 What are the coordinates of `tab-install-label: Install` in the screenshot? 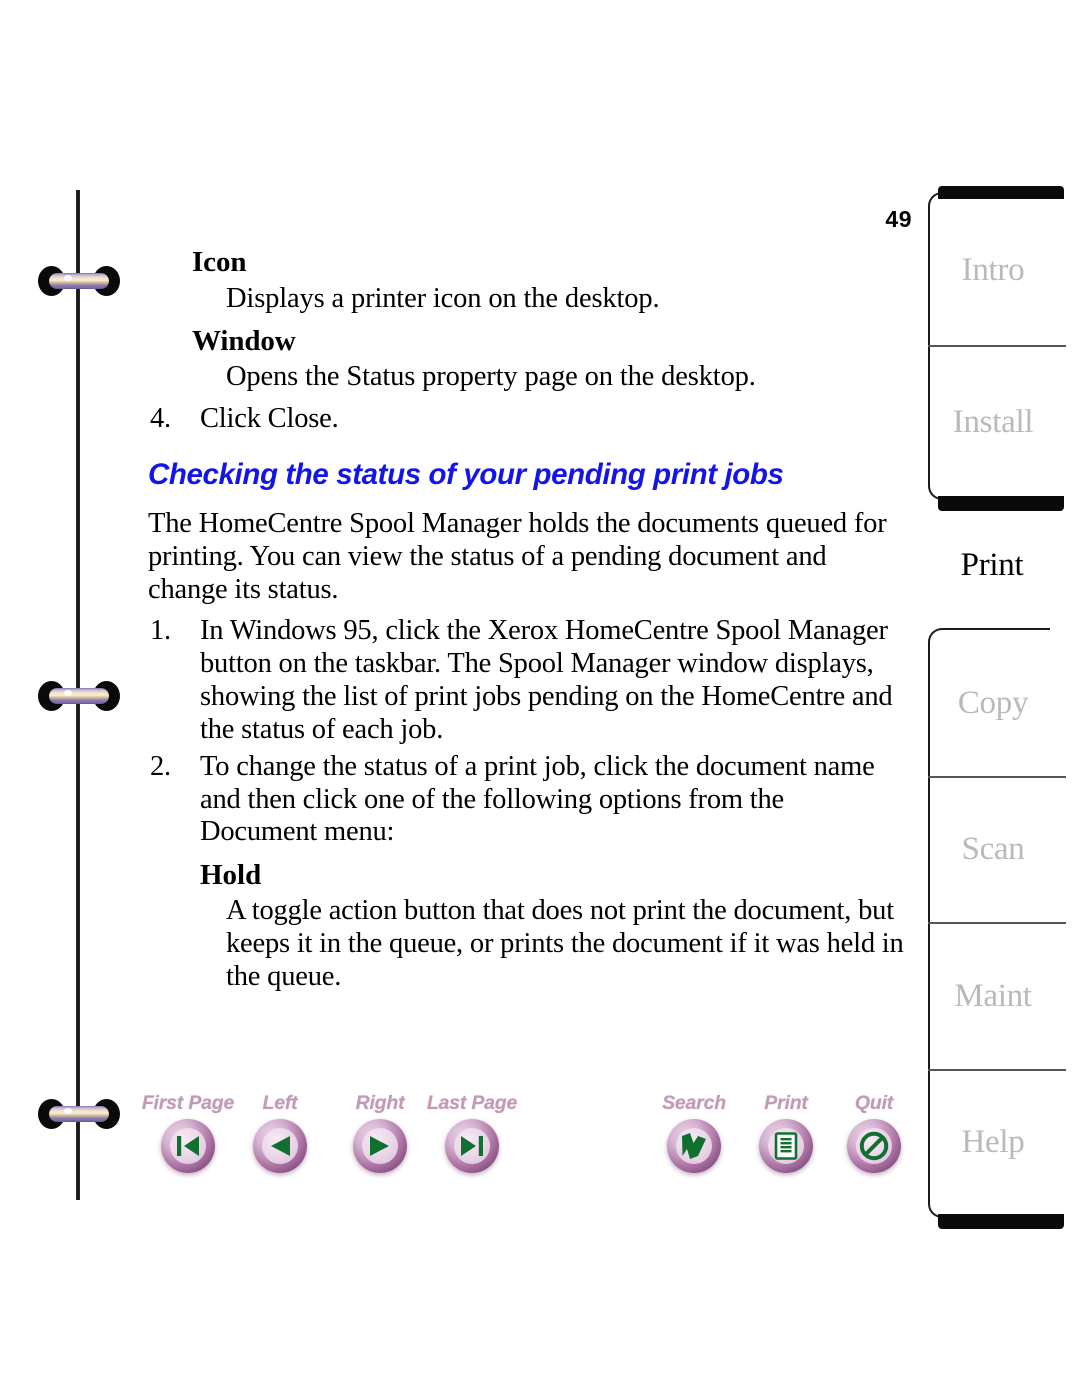 It's located at (993, 421).